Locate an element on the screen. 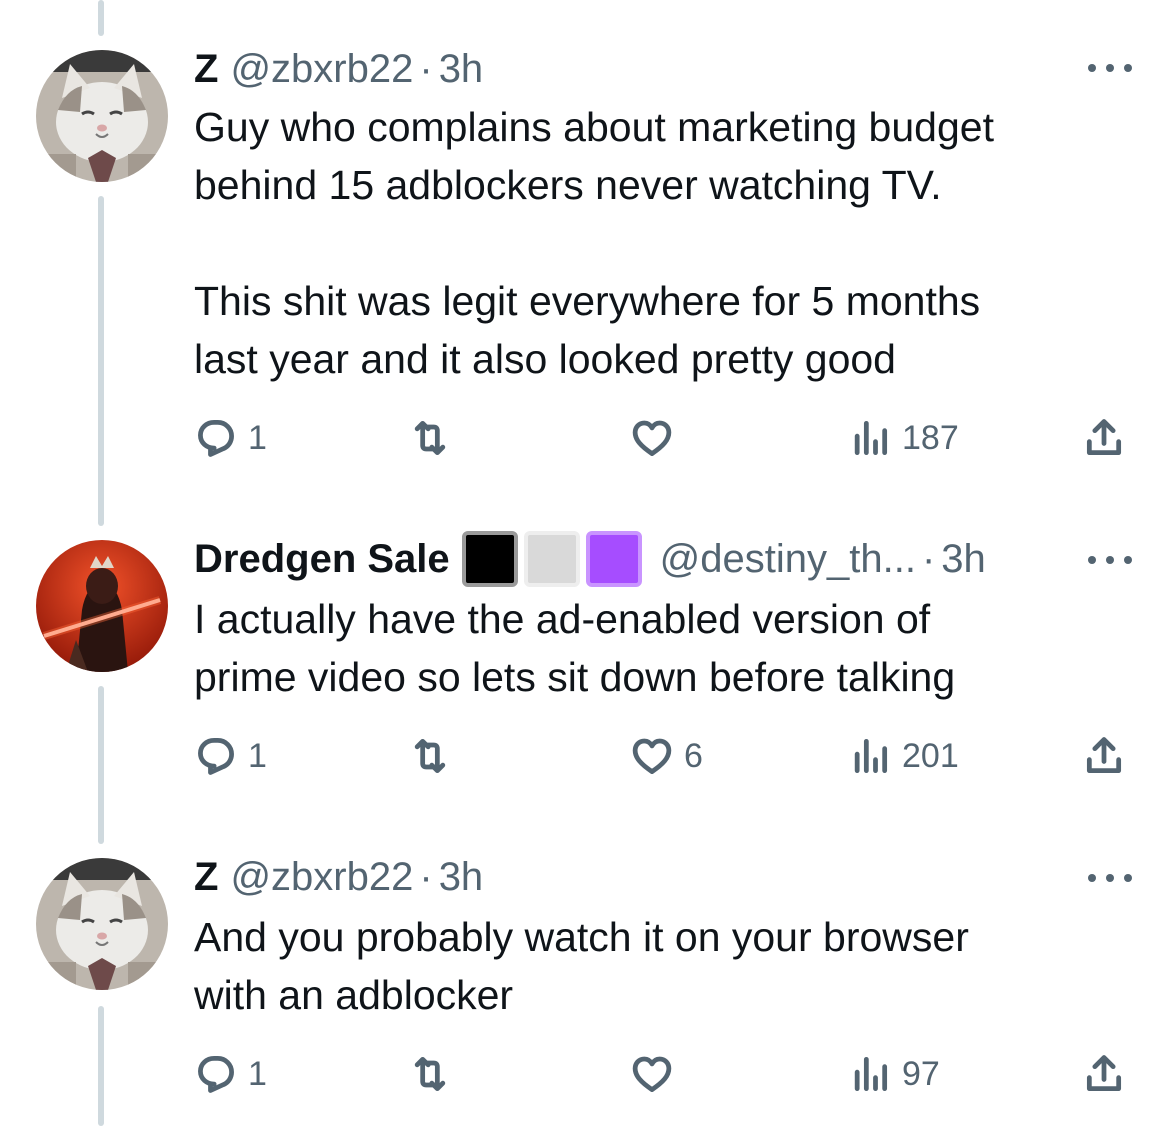 The height and width of the screenshot is (1126, 1170). tweet-actions: 1 6 201 is located at coordinates (664, 756).